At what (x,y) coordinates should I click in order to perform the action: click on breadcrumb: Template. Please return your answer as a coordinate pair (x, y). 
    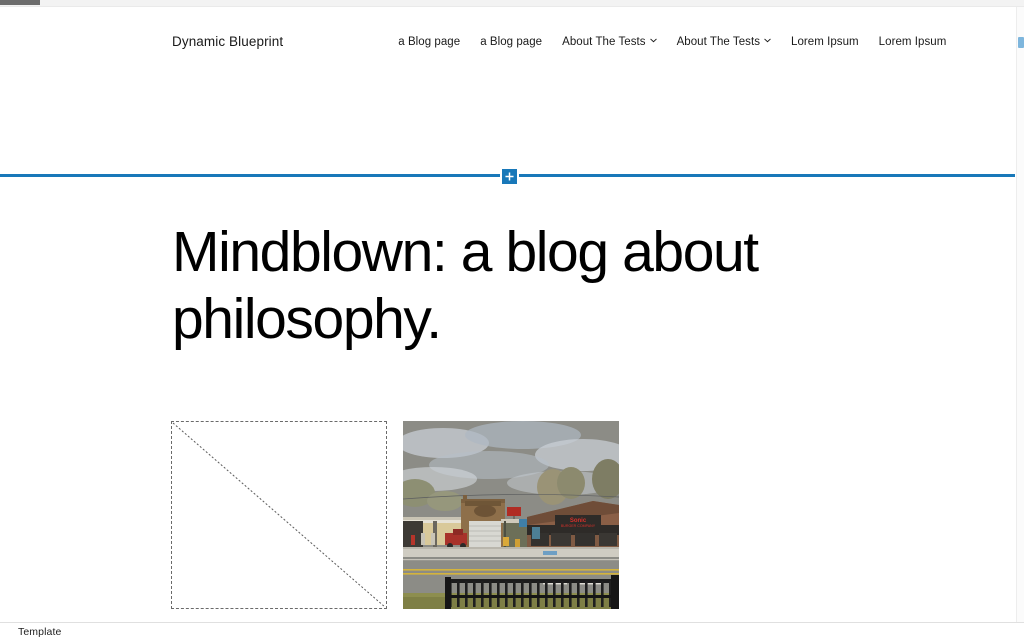
    Looking at the image, I should click on (39, 632).